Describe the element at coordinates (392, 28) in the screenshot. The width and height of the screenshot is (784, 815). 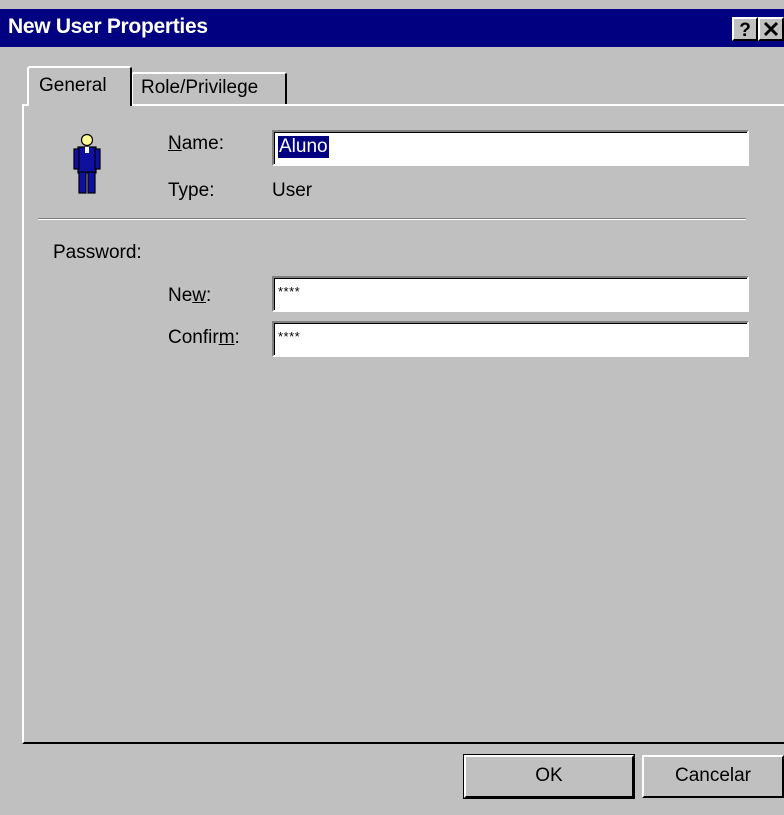
I see `title-bar: New User Properties ?` at that location.